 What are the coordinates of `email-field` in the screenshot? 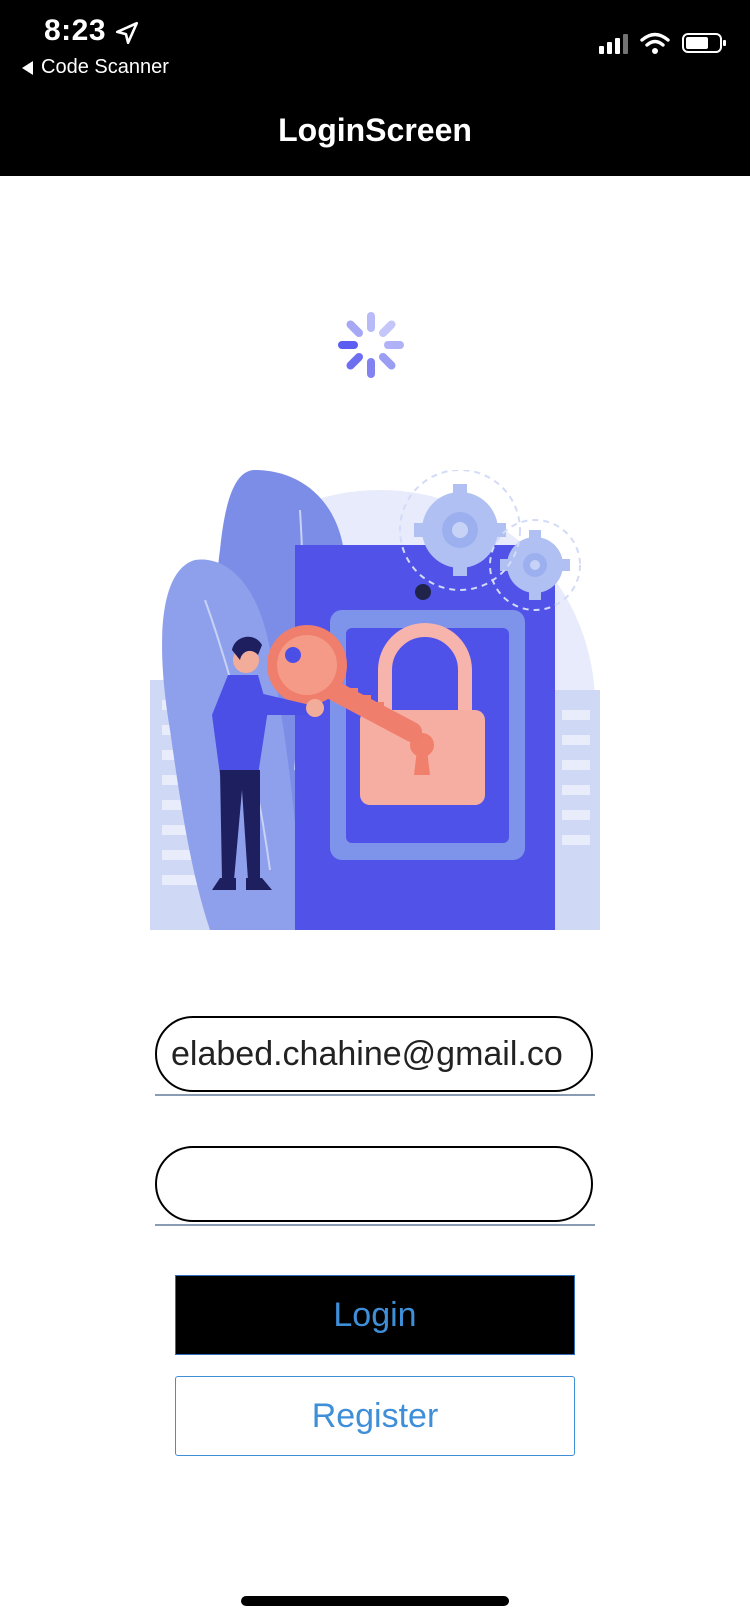 It's located at (374, 1054).